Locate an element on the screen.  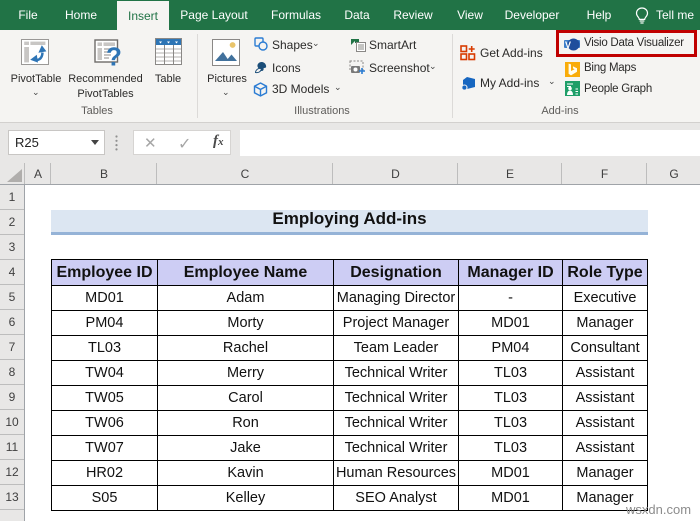
svg-text: V is located at coordinates (568, 45).